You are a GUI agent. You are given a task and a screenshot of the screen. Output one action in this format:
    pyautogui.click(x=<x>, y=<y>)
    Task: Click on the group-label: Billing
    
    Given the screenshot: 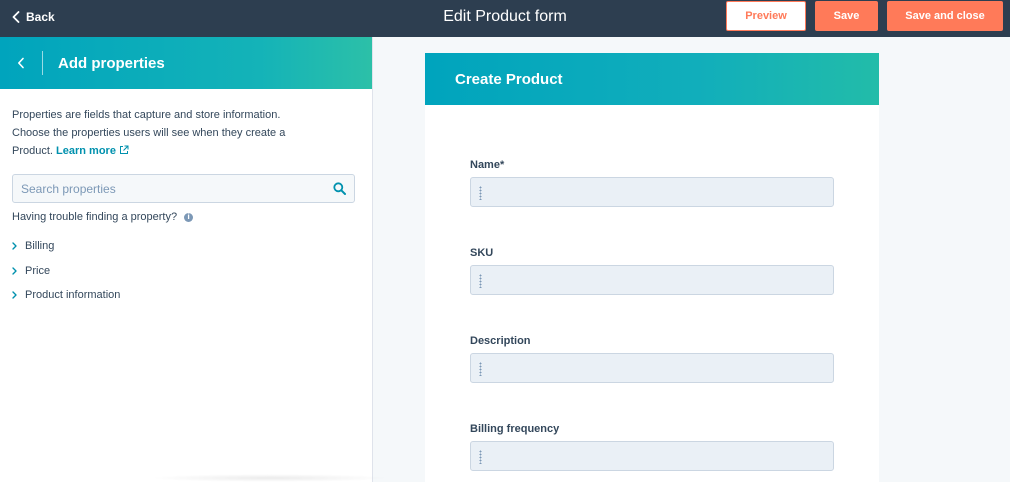 What is the action you would take?
    pyautogui.click(x=40, y=246)
    